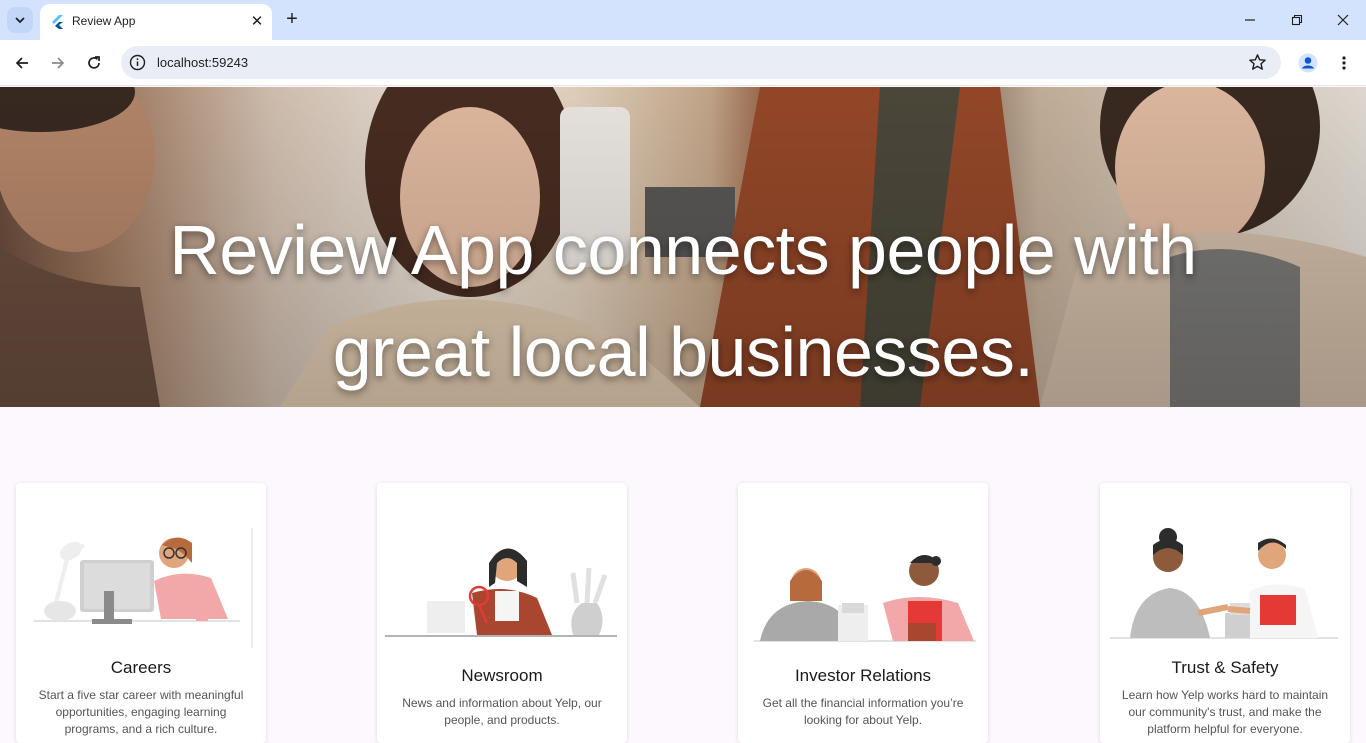  I want to click on new-tab-button: +, so click(292, 19).